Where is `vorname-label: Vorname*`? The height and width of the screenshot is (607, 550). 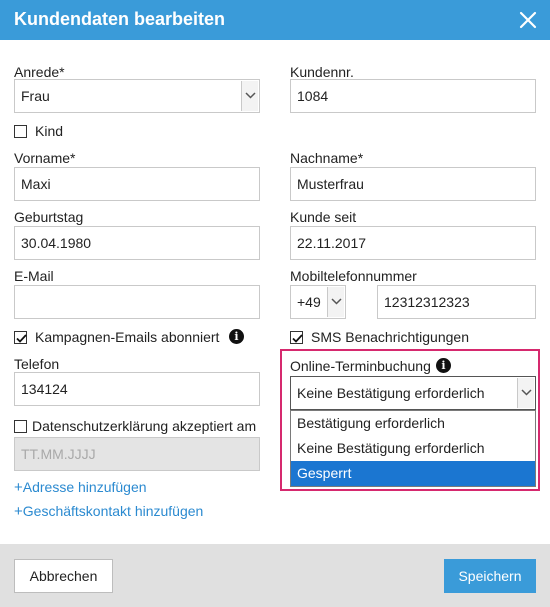 vorname-label: Vorname* is located at coordinates (45, 158).